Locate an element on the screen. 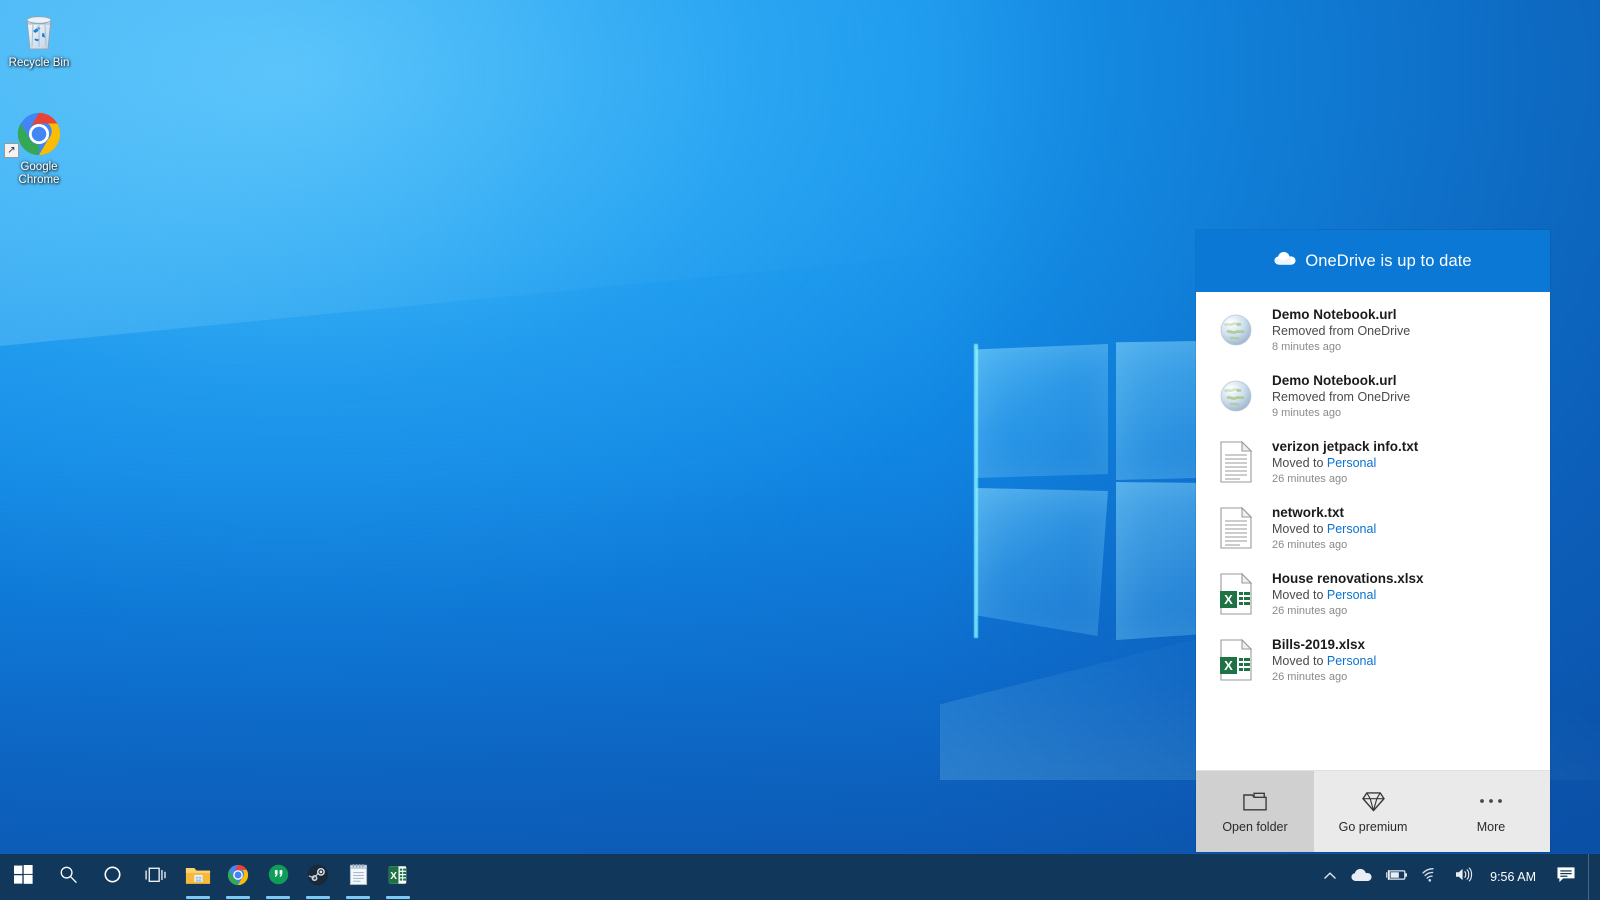 The height and width of the screenshot is (900, 1600). battery-button is located at coordinates (1397, 877).